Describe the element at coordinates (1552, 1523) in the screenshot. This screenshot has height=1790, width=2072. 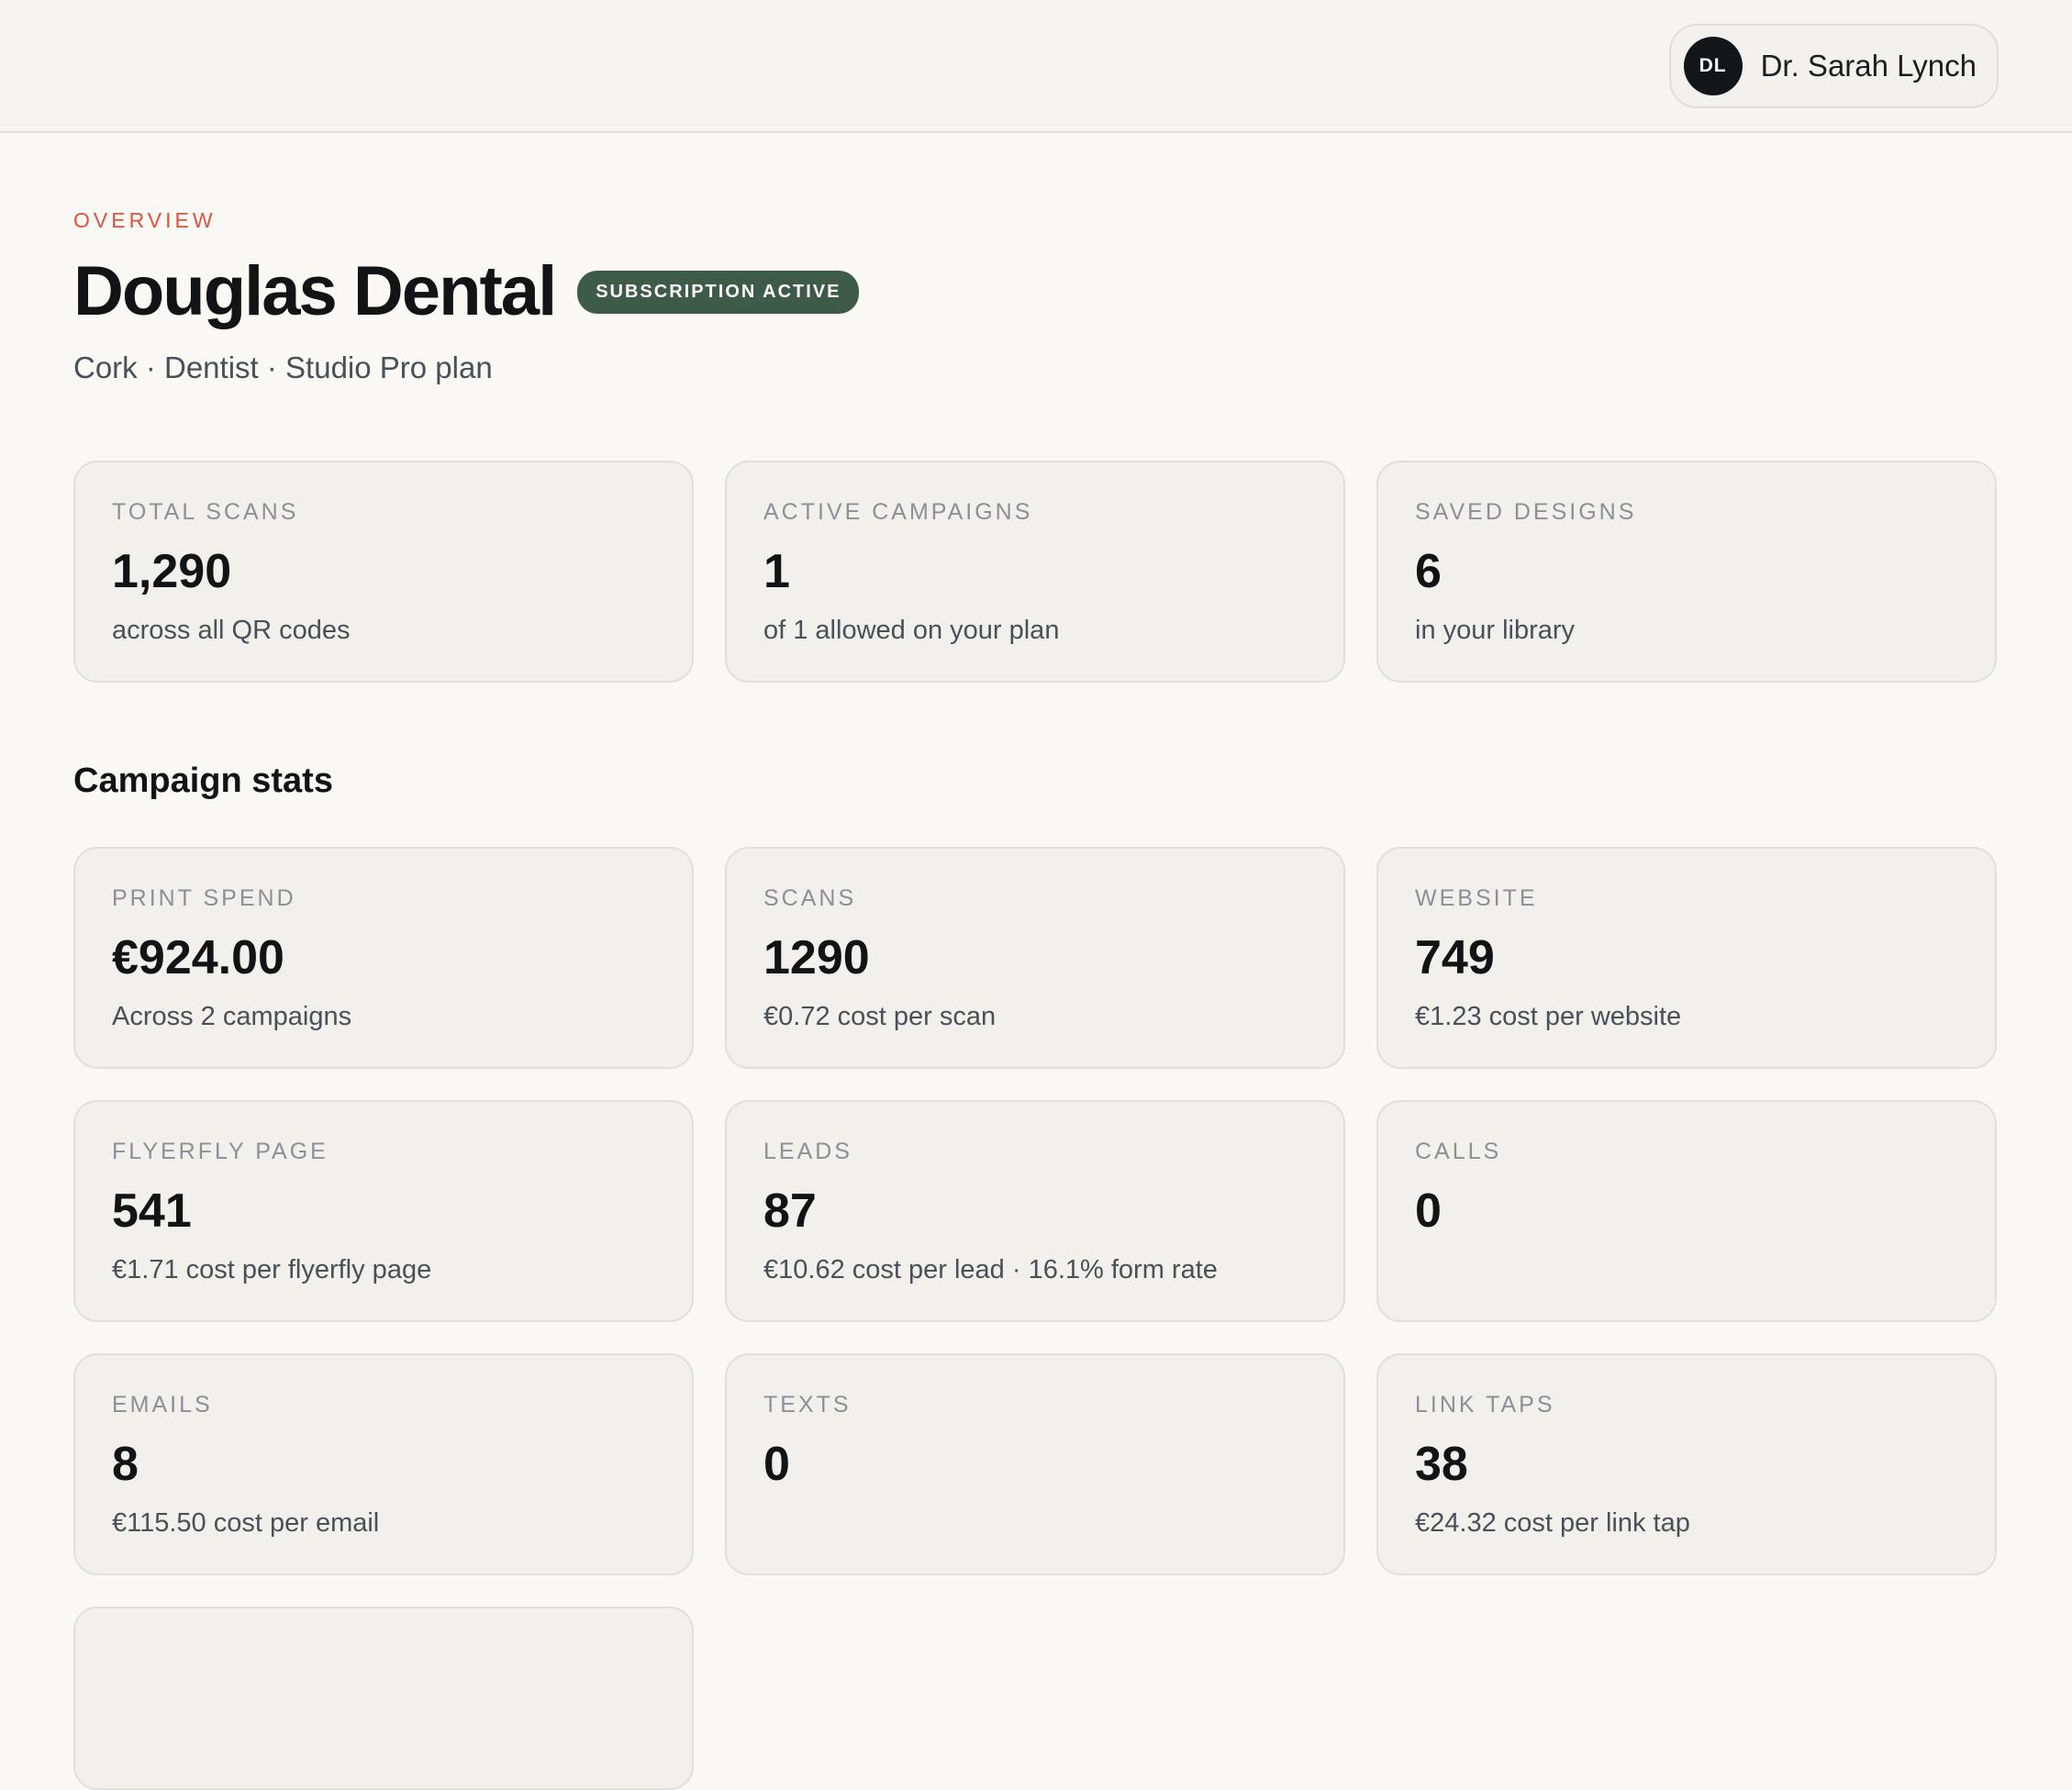
I see `card-subtext: €24.32 cost per link tap` at that location.